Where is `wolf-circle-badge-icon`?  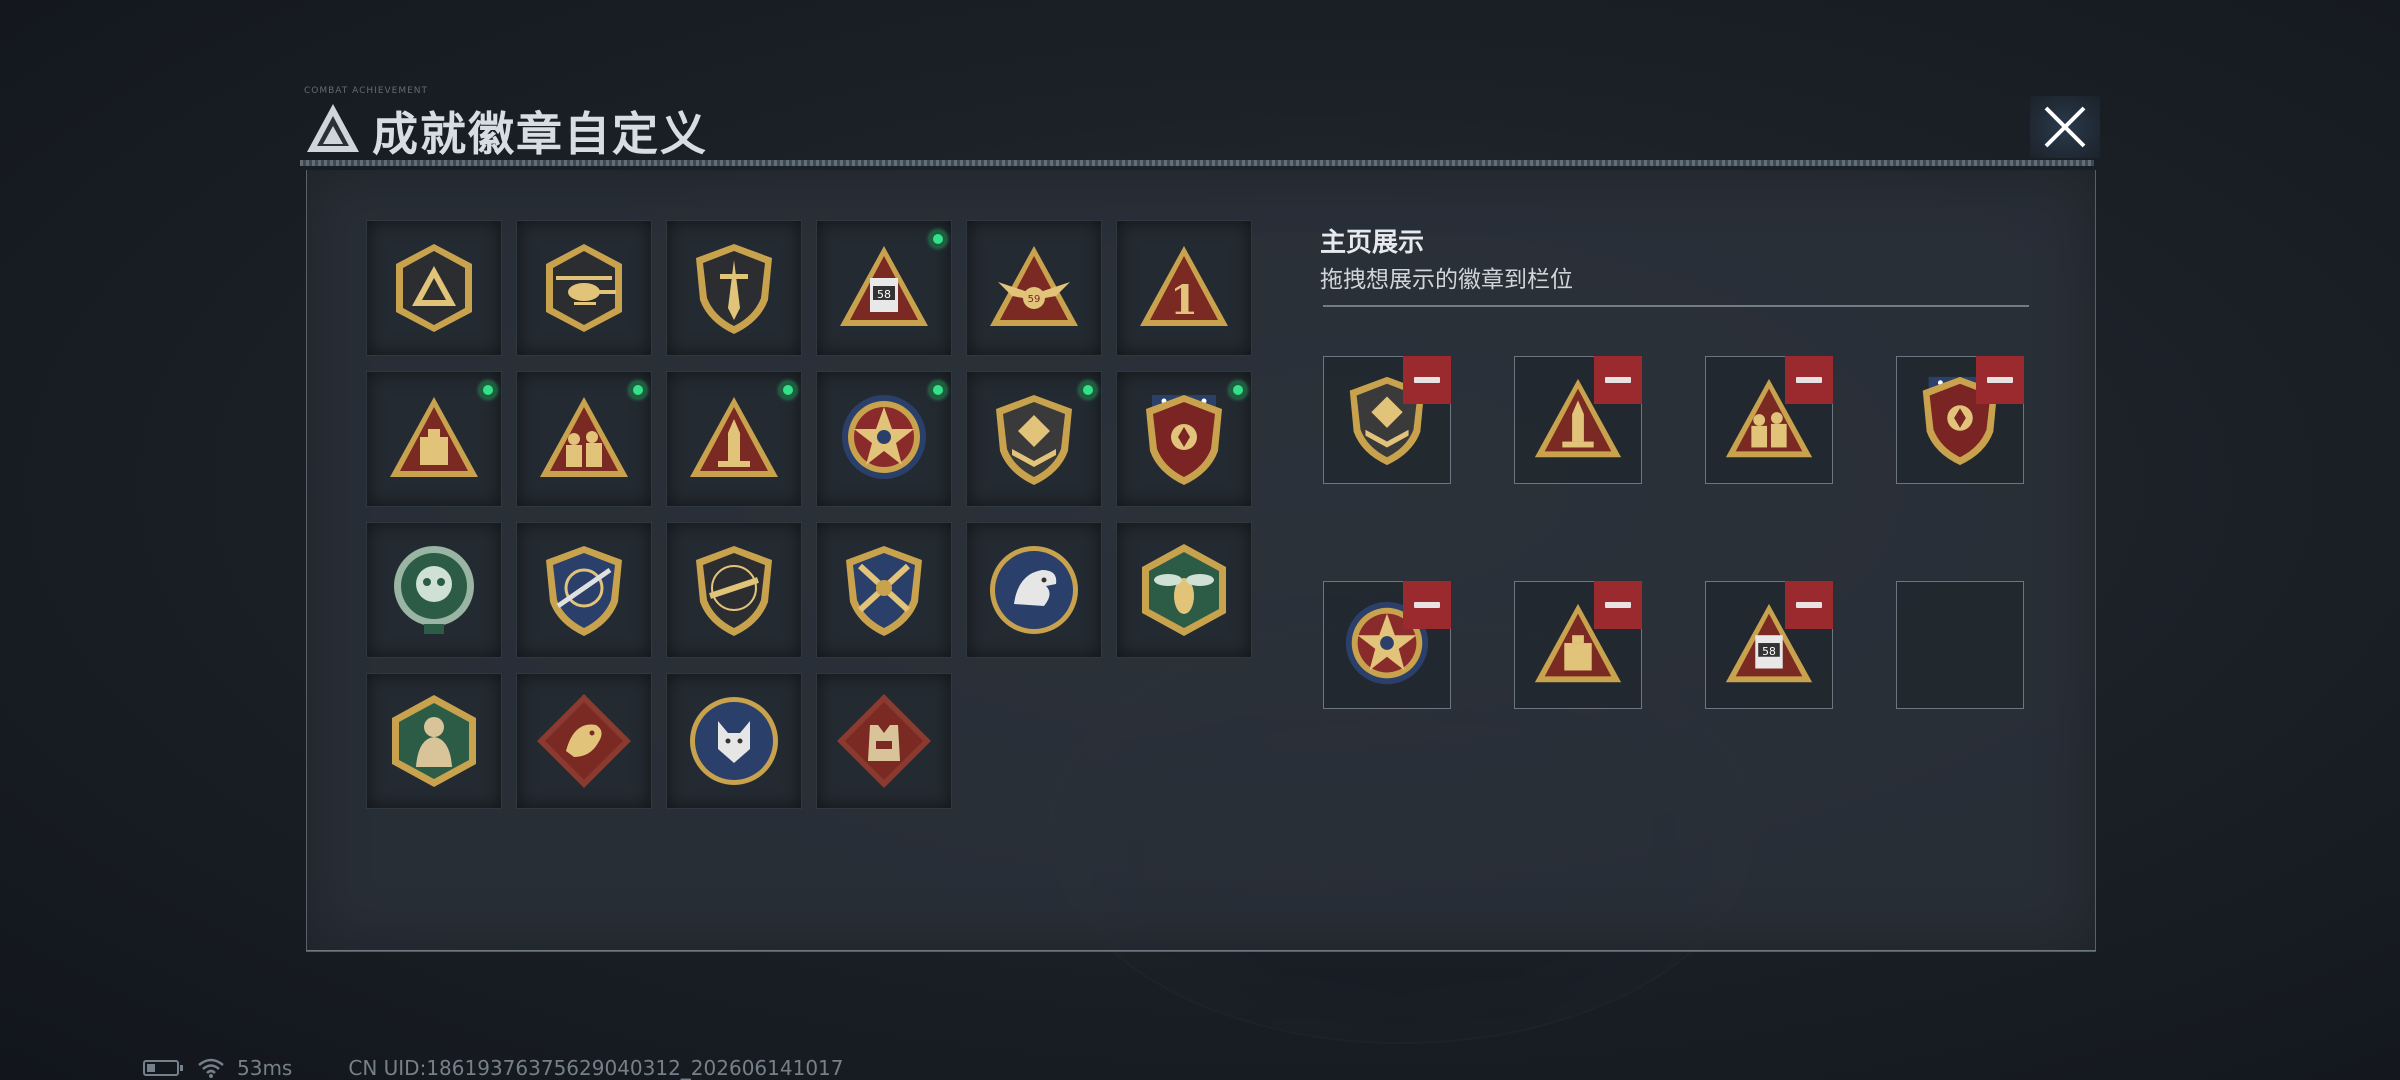
wolf-circle-badge-icon is located at coordinates (734, 741).